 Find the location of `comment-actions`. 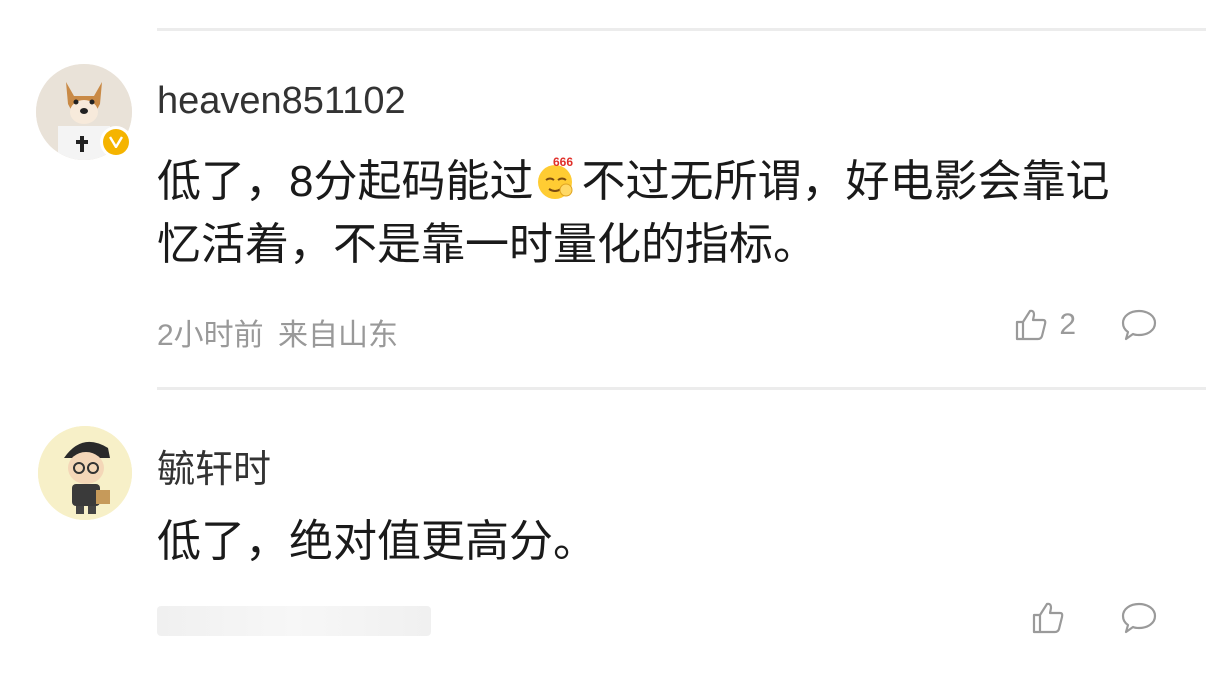

comment-actions is located at coordinates (1094, 618).